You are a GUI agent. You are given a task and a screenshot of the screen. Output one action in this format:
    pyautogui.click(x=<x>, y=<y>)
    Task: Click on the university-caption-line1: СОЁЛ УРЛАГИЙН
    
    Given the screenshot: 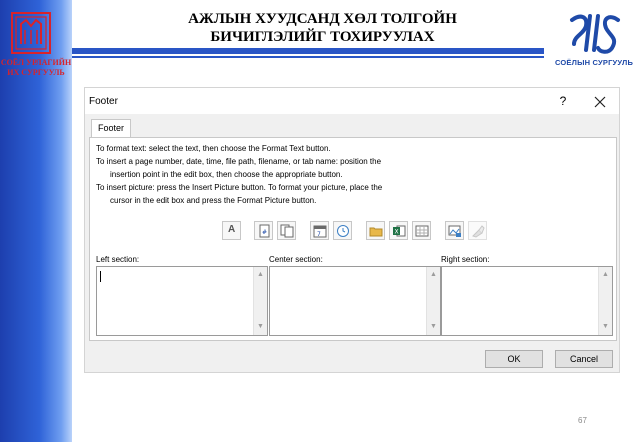 What is the action you would take?
    pyautogui.click(x=36, y=62)
    